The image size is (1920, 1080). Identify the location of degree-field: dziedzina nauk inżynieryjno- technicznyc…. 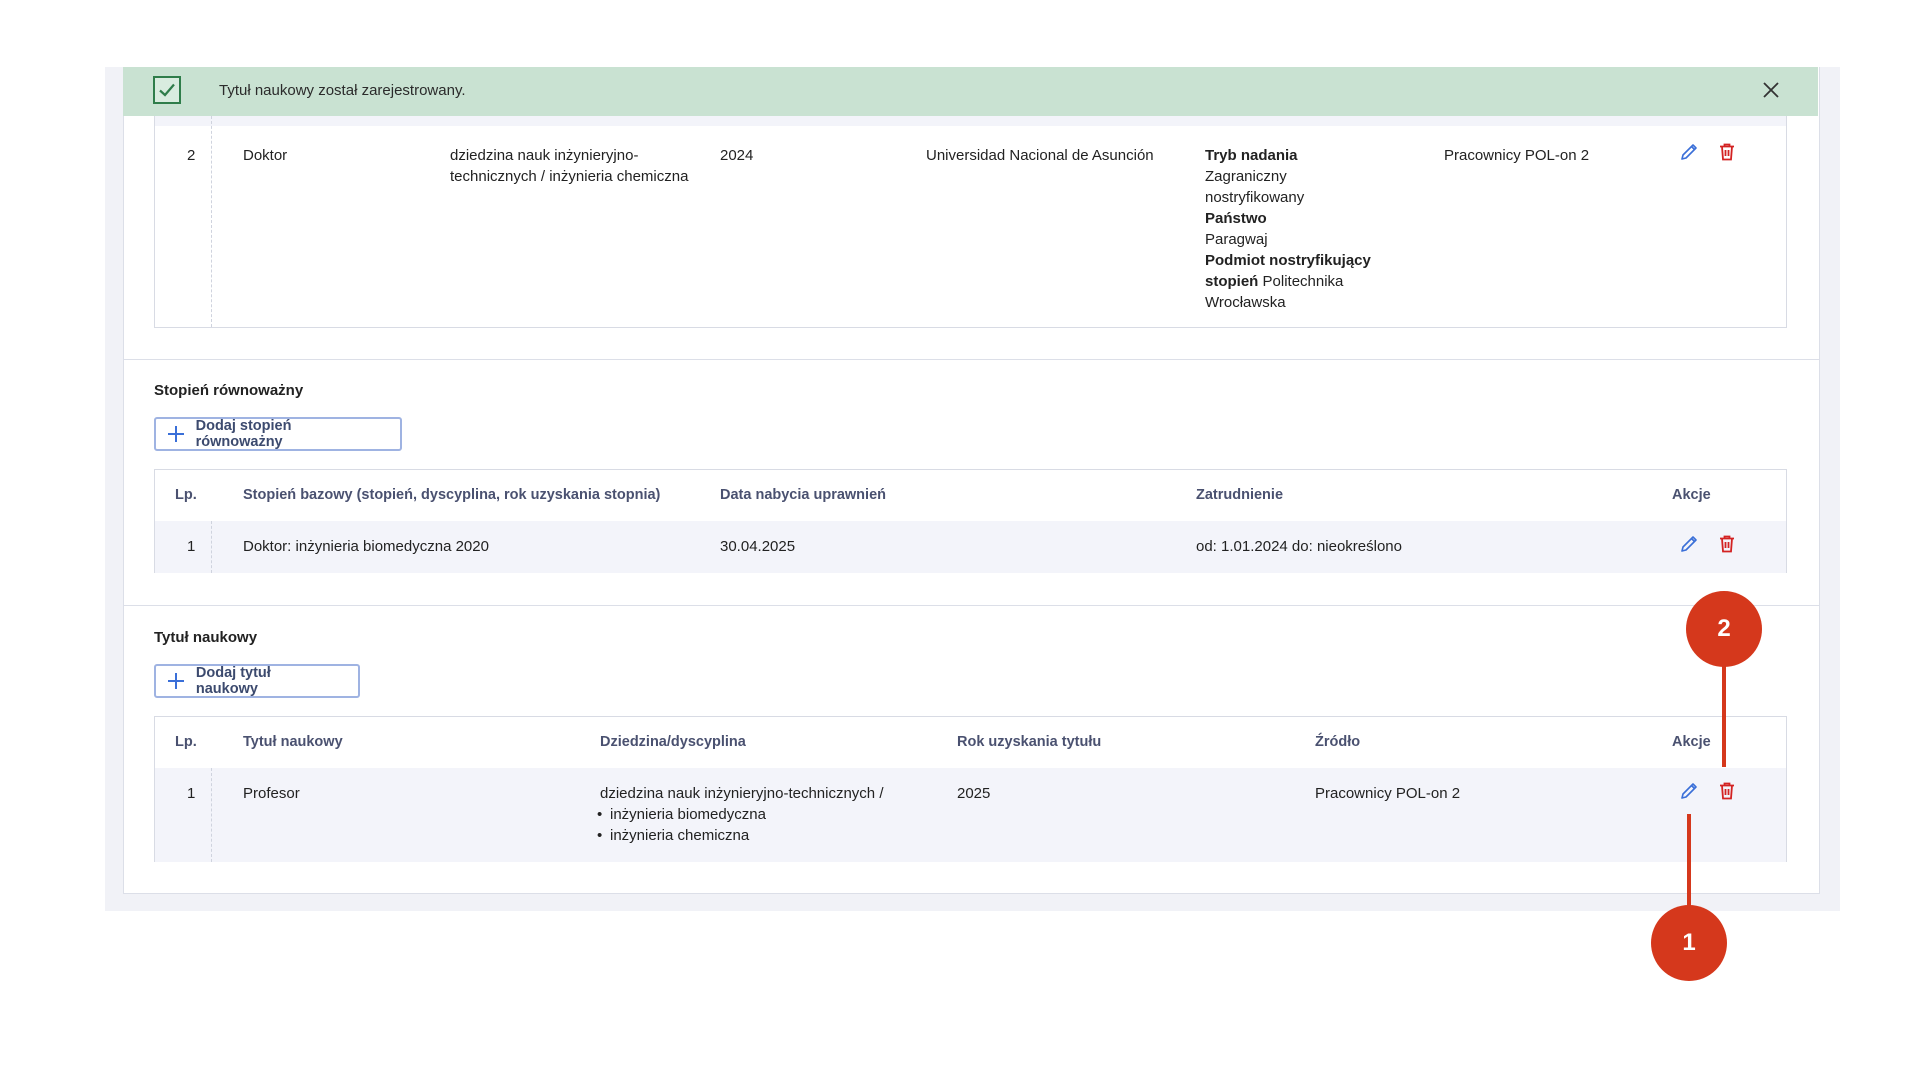
(569, 166).